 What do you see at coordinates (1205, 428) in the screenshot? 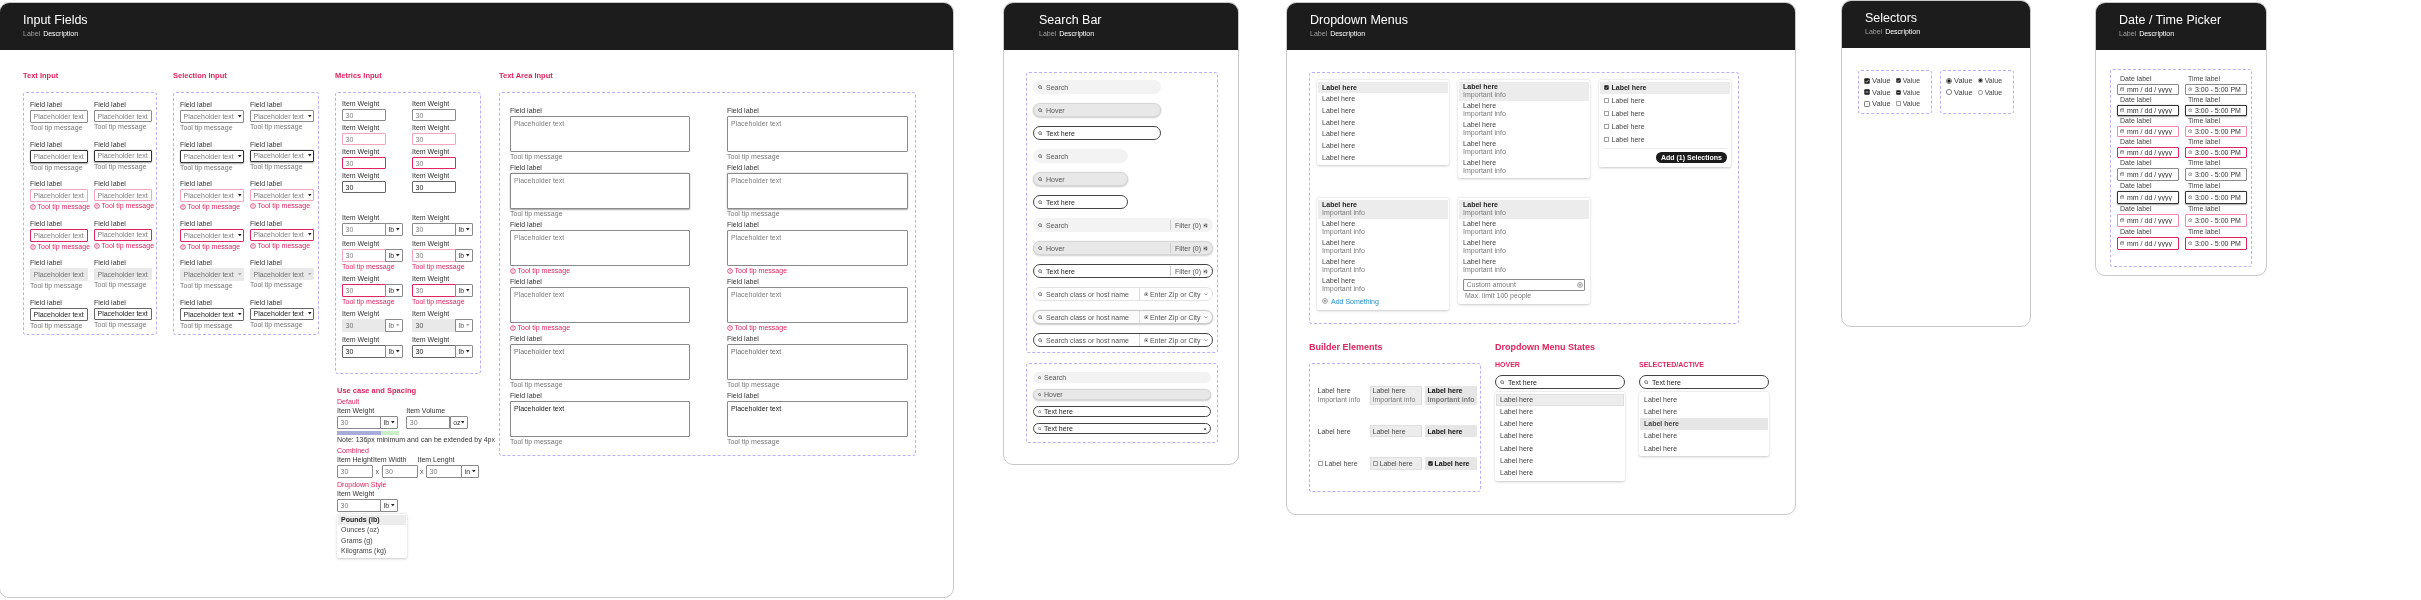
I see `close-icon` at bounding box center [1205, 428].